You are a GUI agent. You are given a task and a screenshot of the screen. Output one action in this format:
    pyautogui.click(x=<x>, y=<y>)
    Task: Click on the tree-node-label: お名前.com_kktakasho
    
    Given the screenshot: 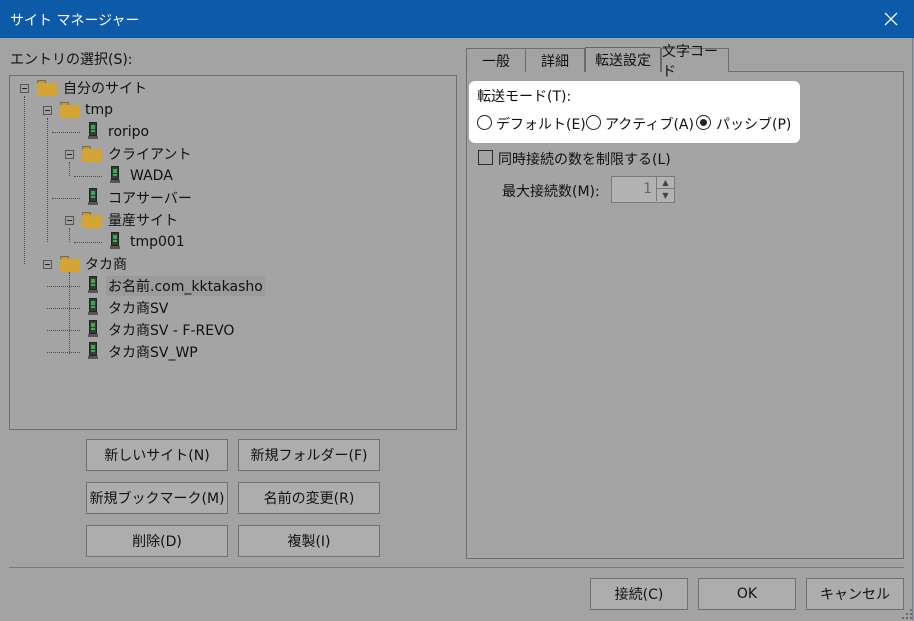 What is the action you would take?
    pyautogui.click(x=185, y=286)
    